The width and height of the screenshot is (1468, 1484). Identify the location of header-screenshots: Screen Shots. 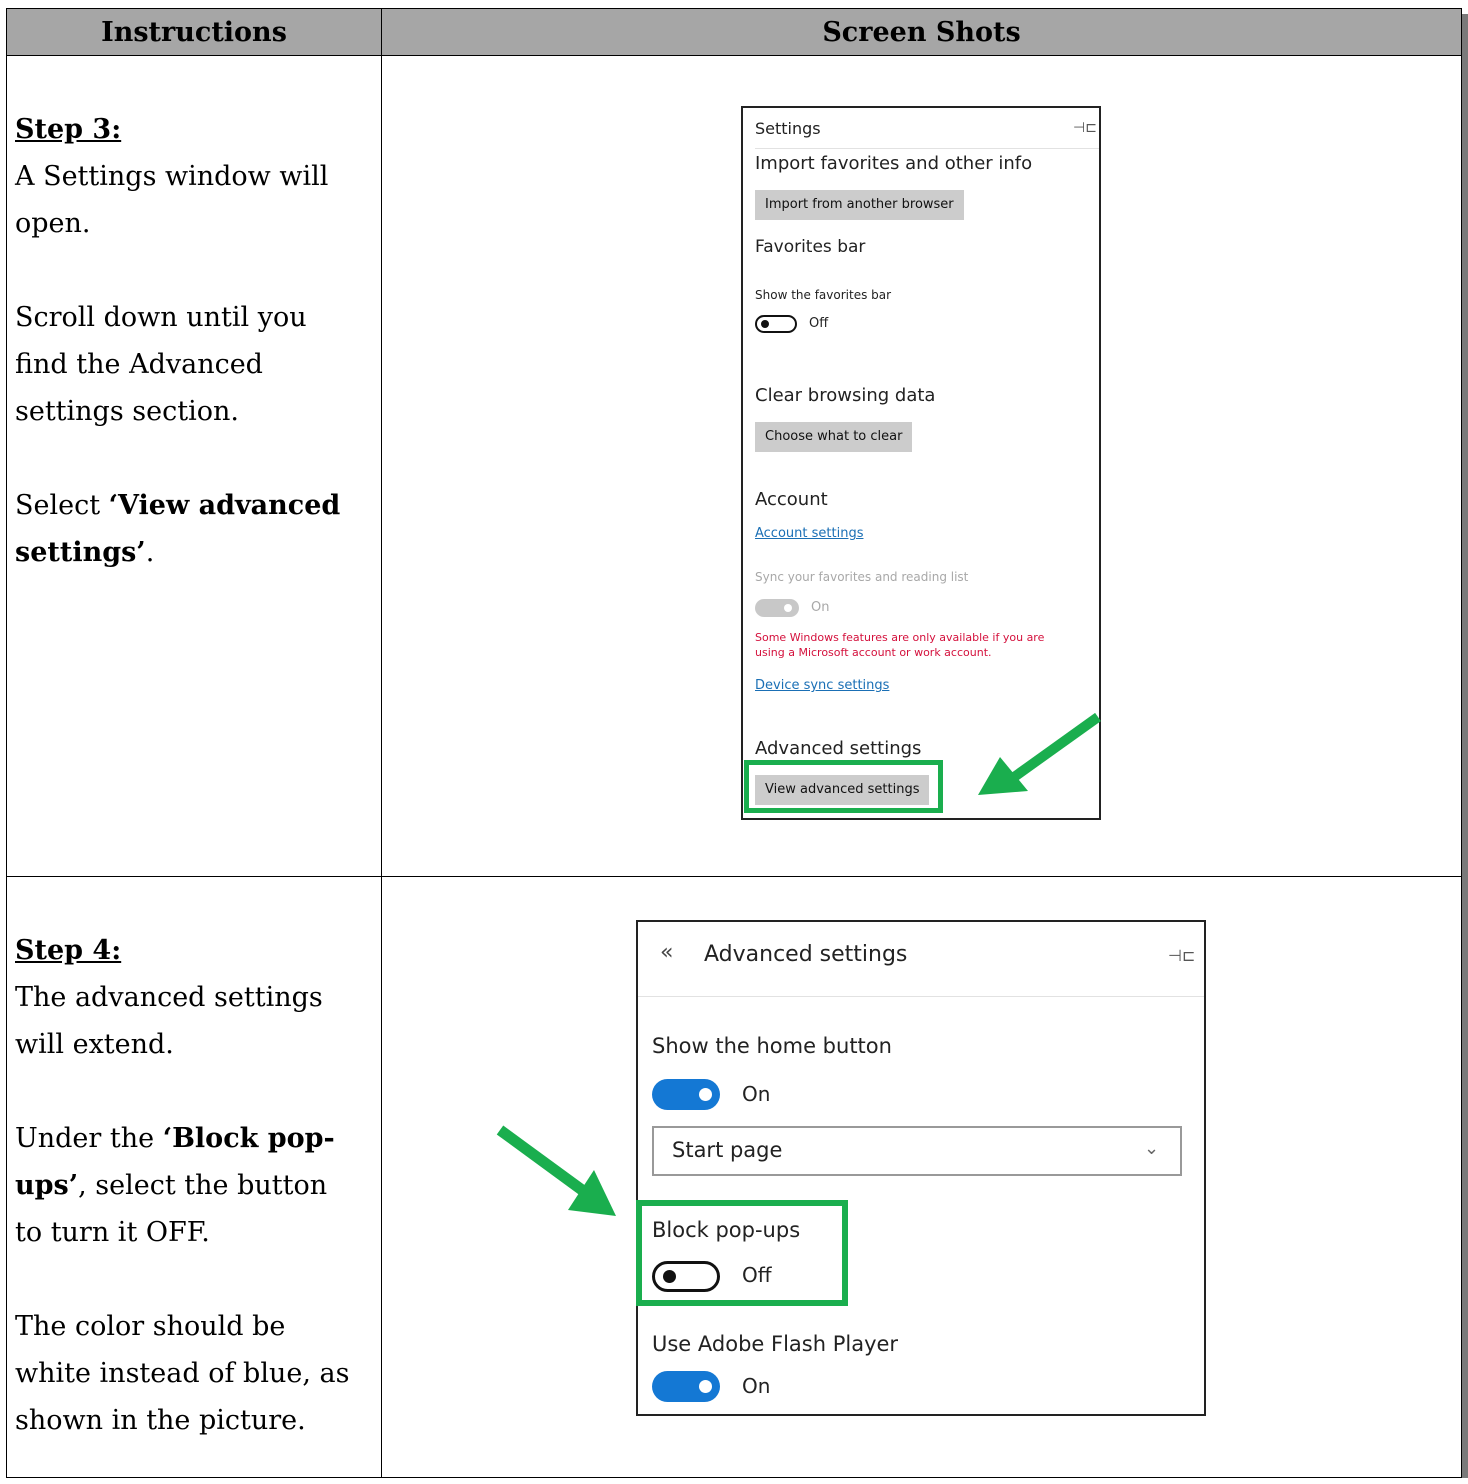
(921, 32).